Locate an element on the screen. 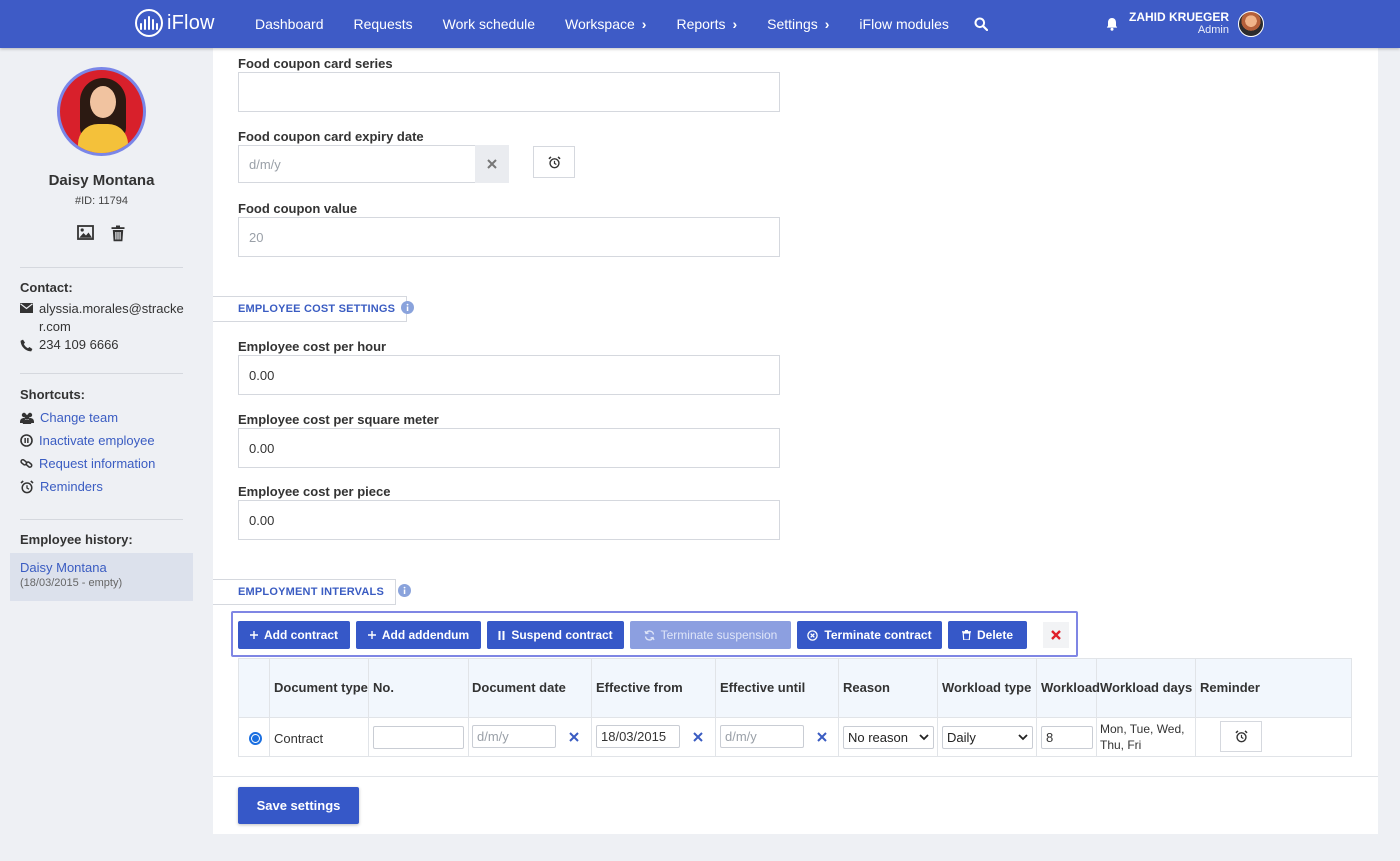 This screenshot has height=861, width=1400. reason-select: No reason is located at coordinates (888, 737).